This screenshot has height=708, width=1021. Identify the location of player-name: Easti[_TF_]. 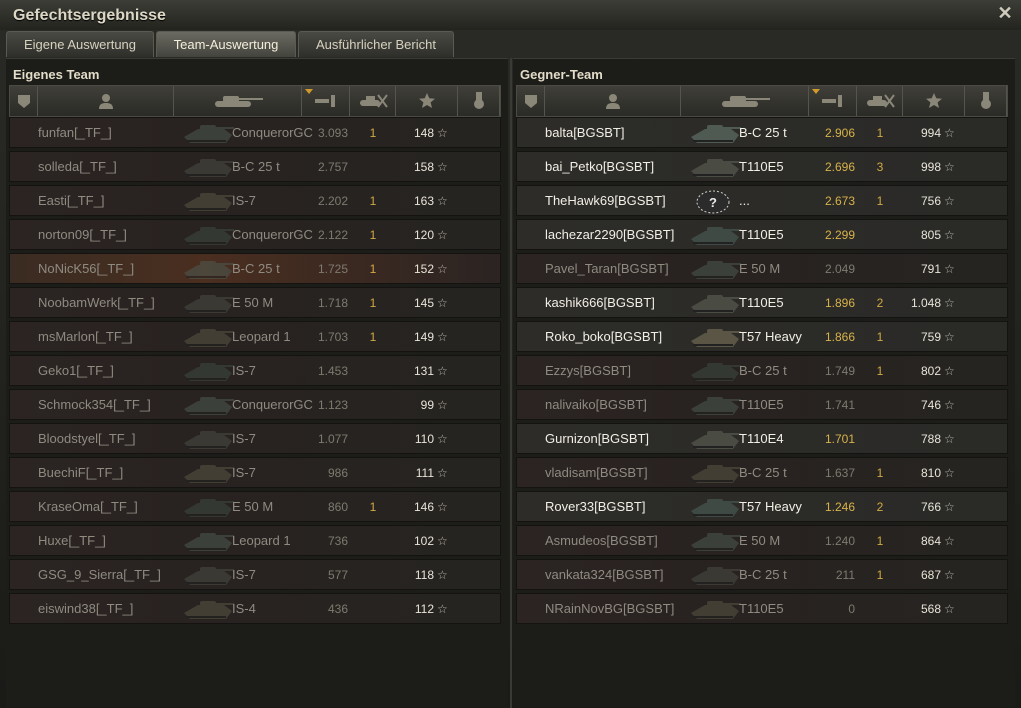
(71, 200).